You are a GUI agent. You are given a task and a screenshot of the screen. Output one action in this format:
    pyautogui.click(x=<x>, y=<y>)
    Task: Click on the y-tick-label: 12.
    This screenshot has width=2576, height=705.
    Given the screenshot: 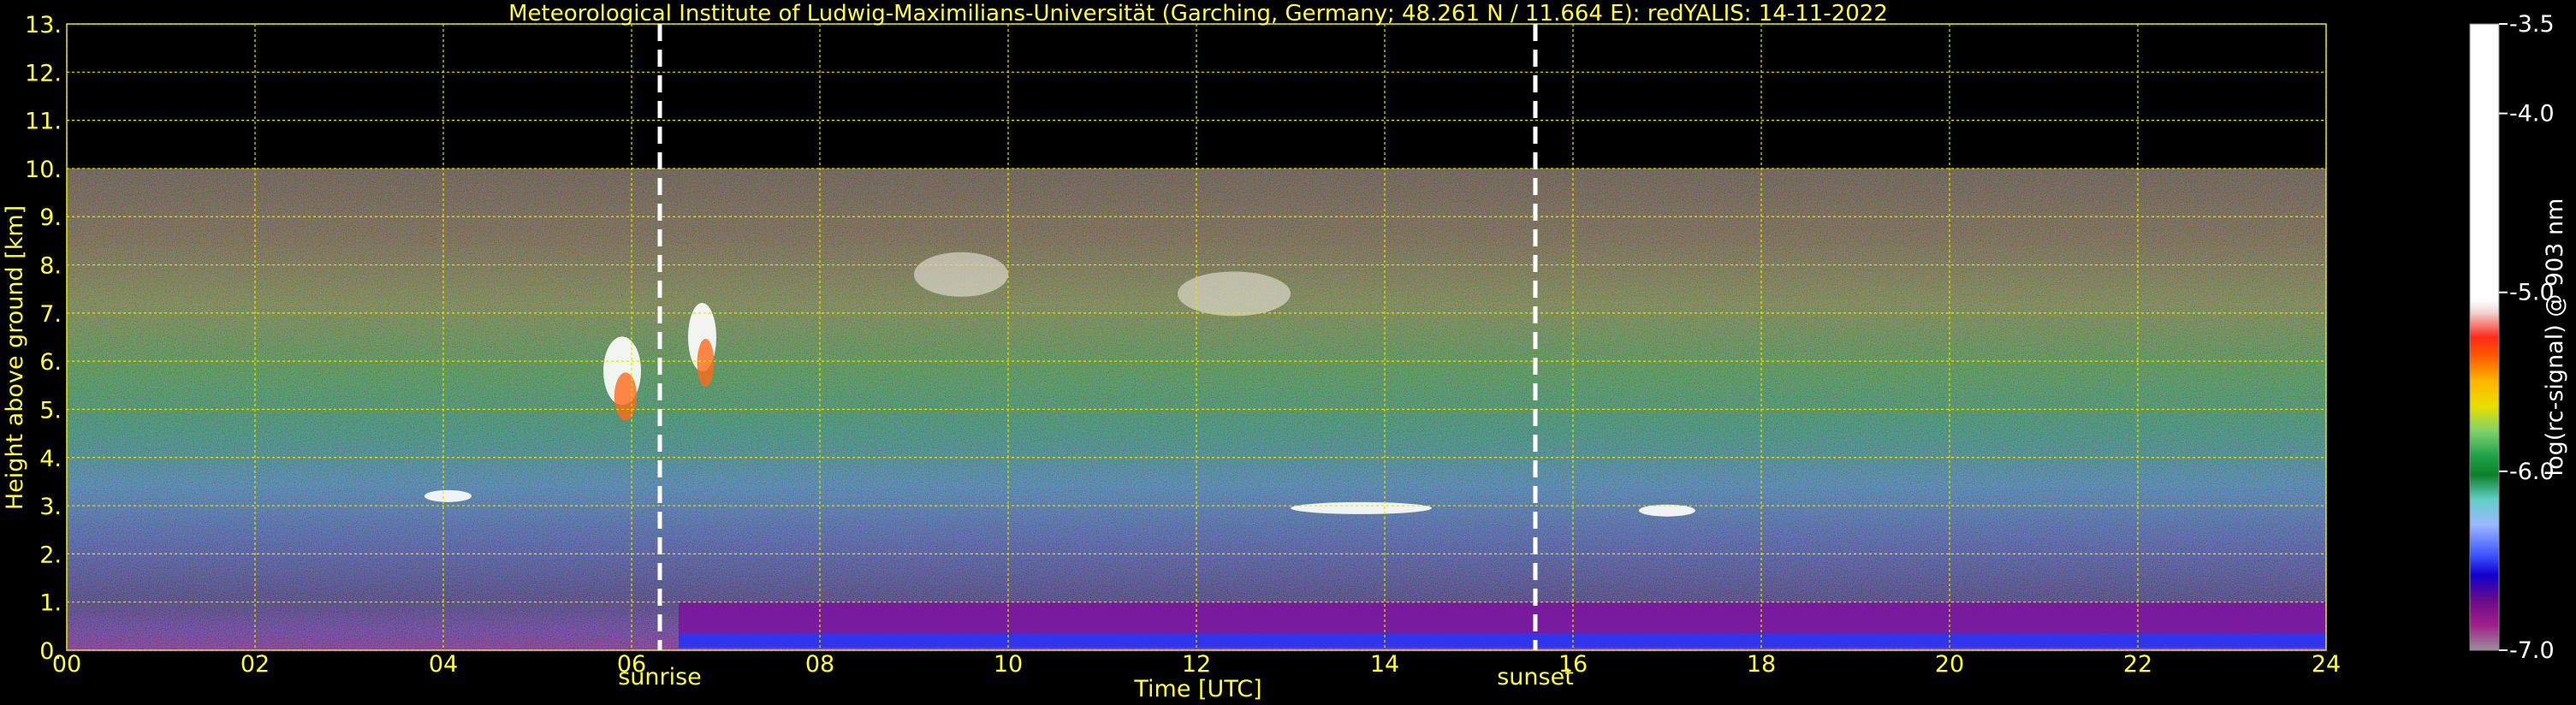 What is the action you would take?
    pyautogui.click(x=43, y=73)
    